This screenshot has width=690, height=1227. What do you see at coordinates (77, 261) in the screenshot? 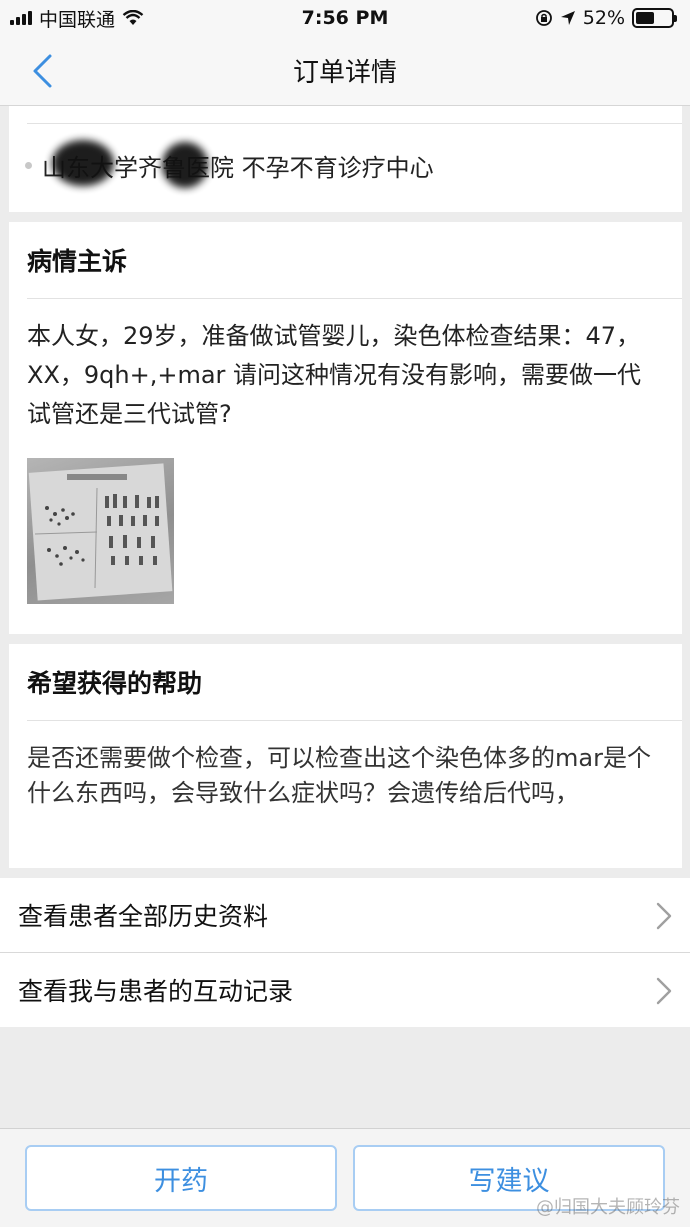
I see `complaint-title: 病情主诉` at bounding box center [77, 261].